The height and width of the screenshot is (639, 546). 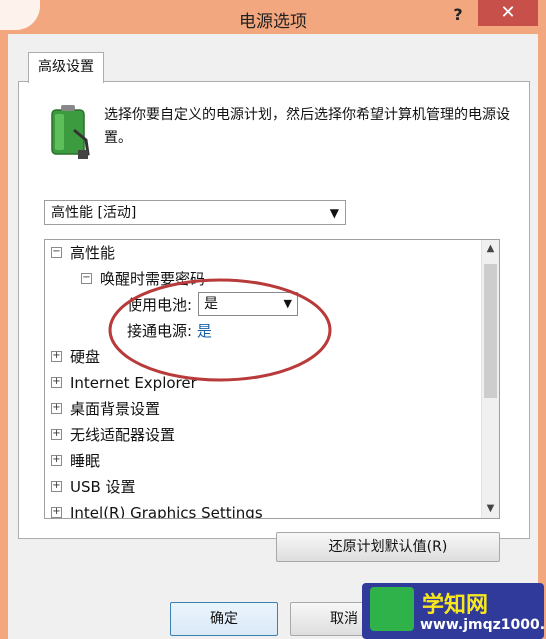 I want to click on restore-defaults-button: 还原计划默认值(R), so click(x=388, y=547).